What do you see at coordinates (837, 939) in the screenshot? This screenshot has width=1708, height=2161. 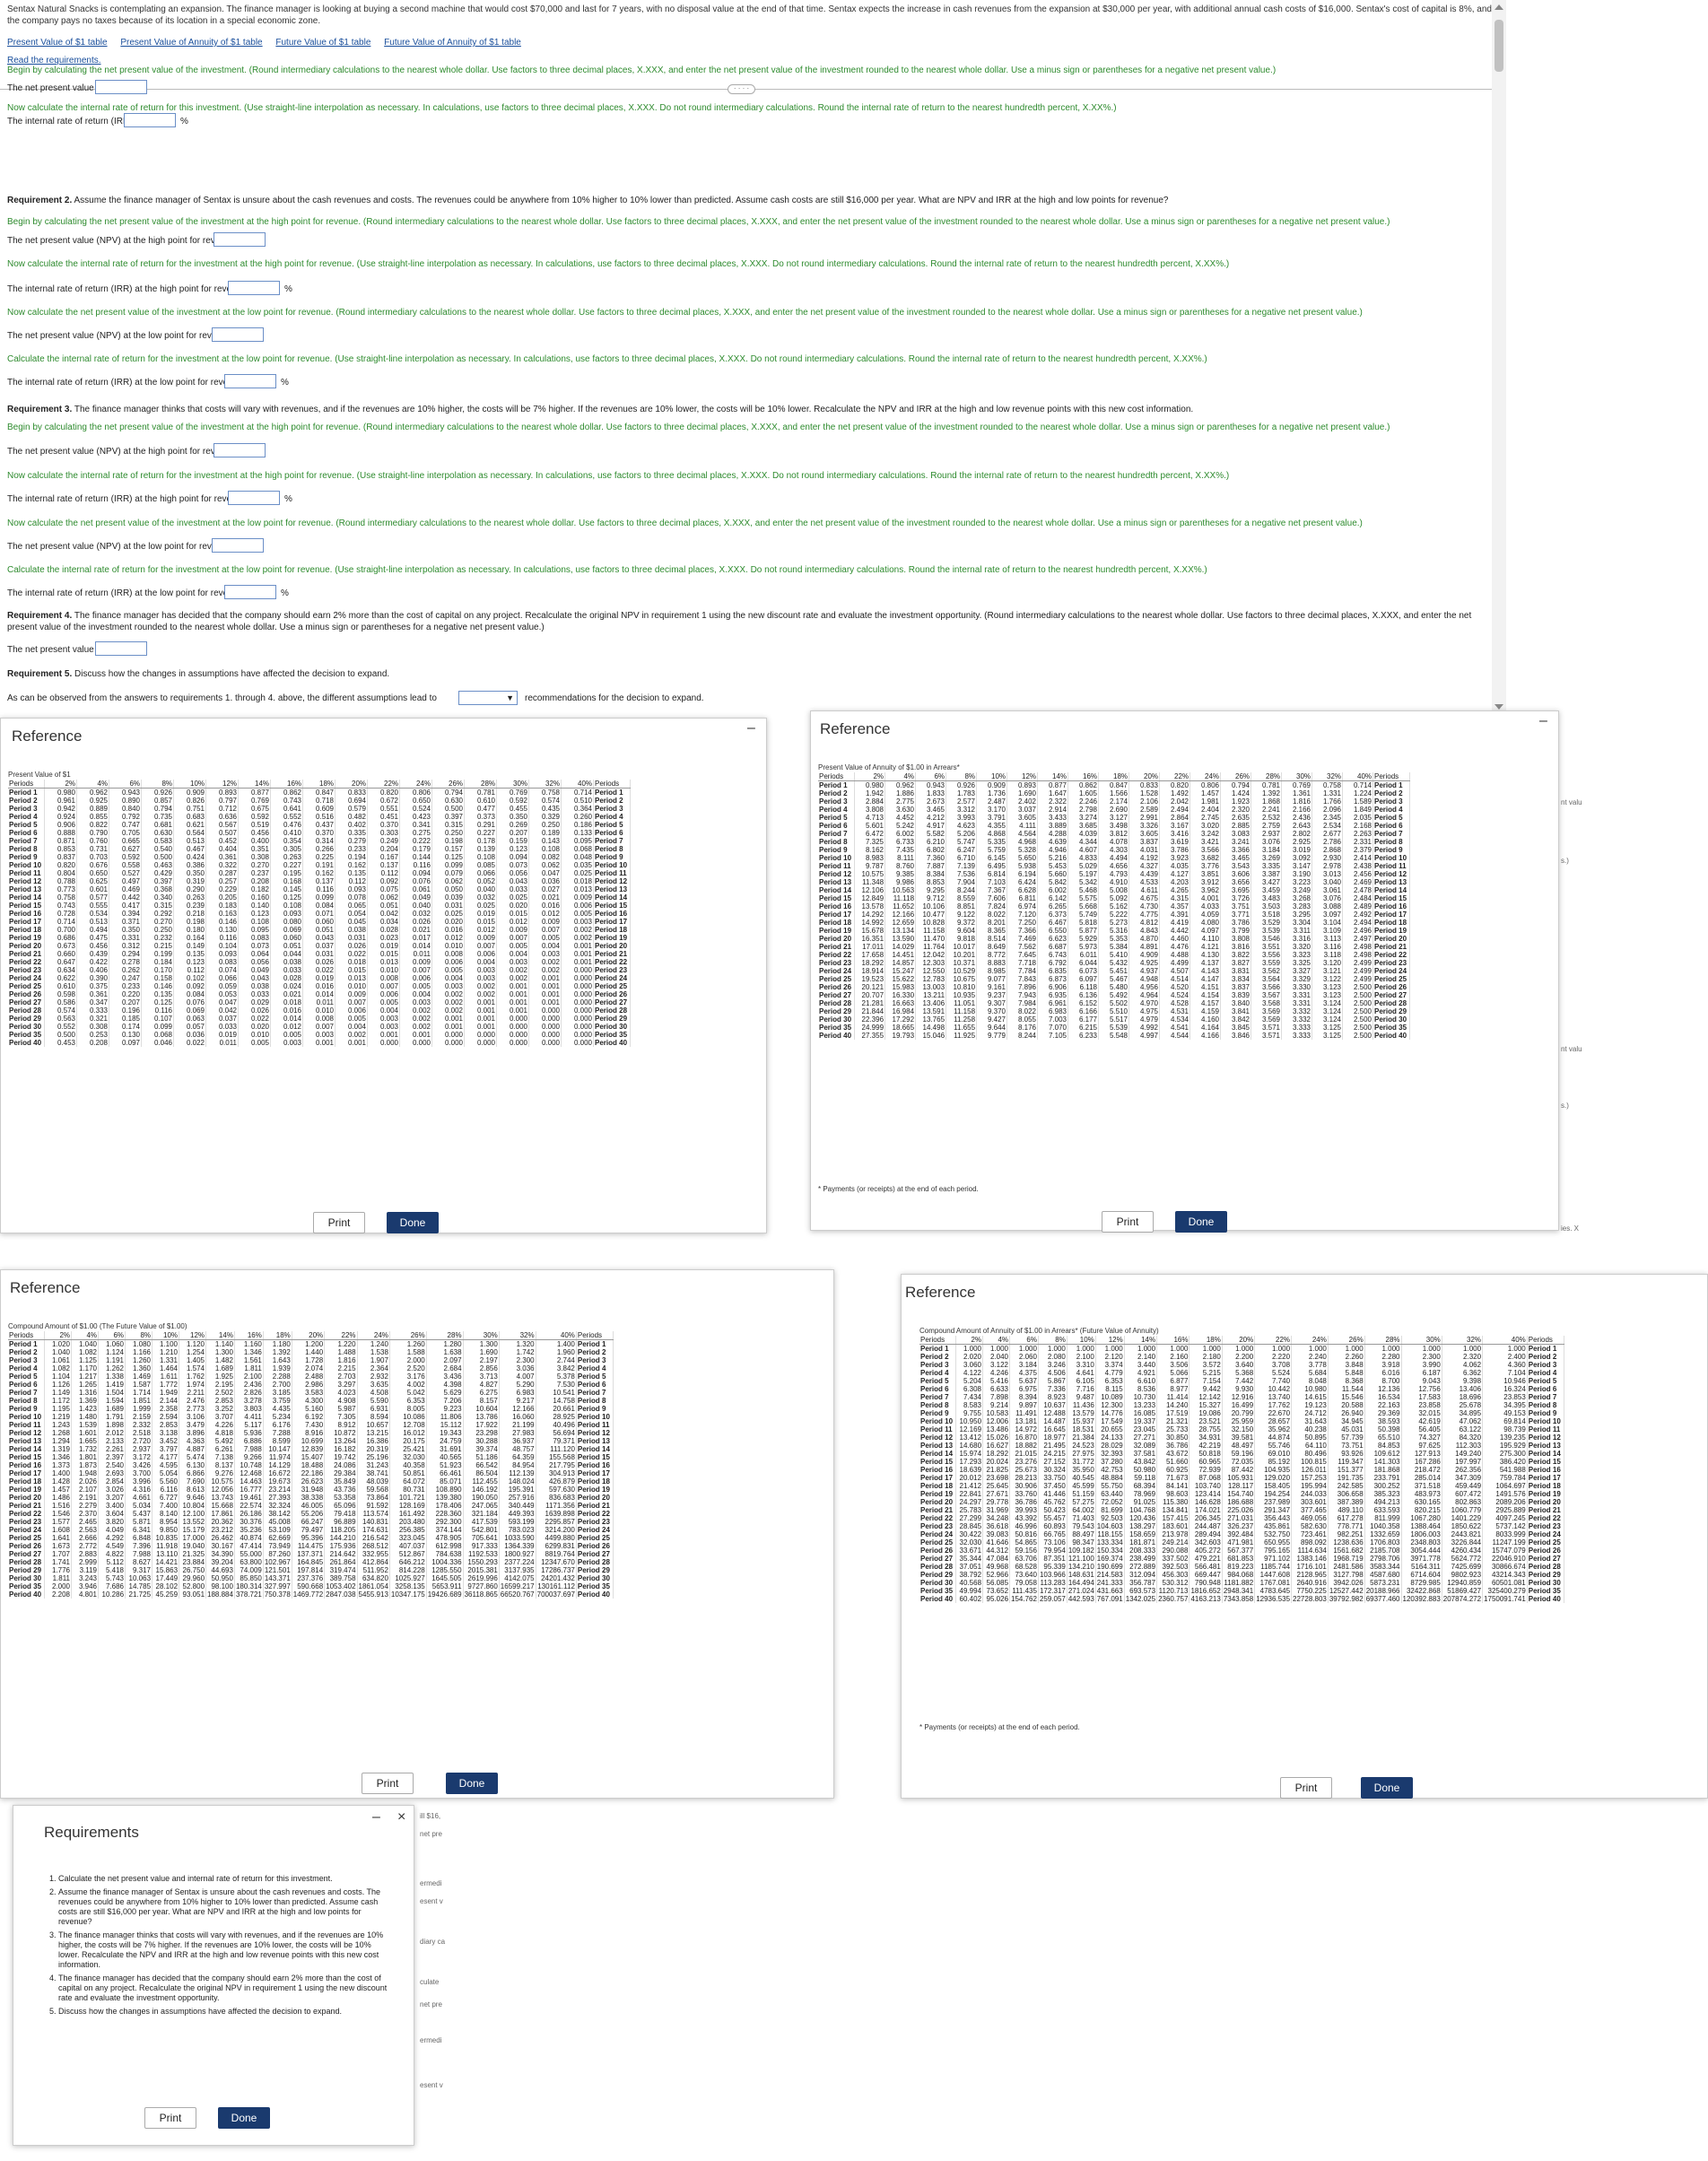 I see `row-label: Period 20` at bounding box center [837, 939].